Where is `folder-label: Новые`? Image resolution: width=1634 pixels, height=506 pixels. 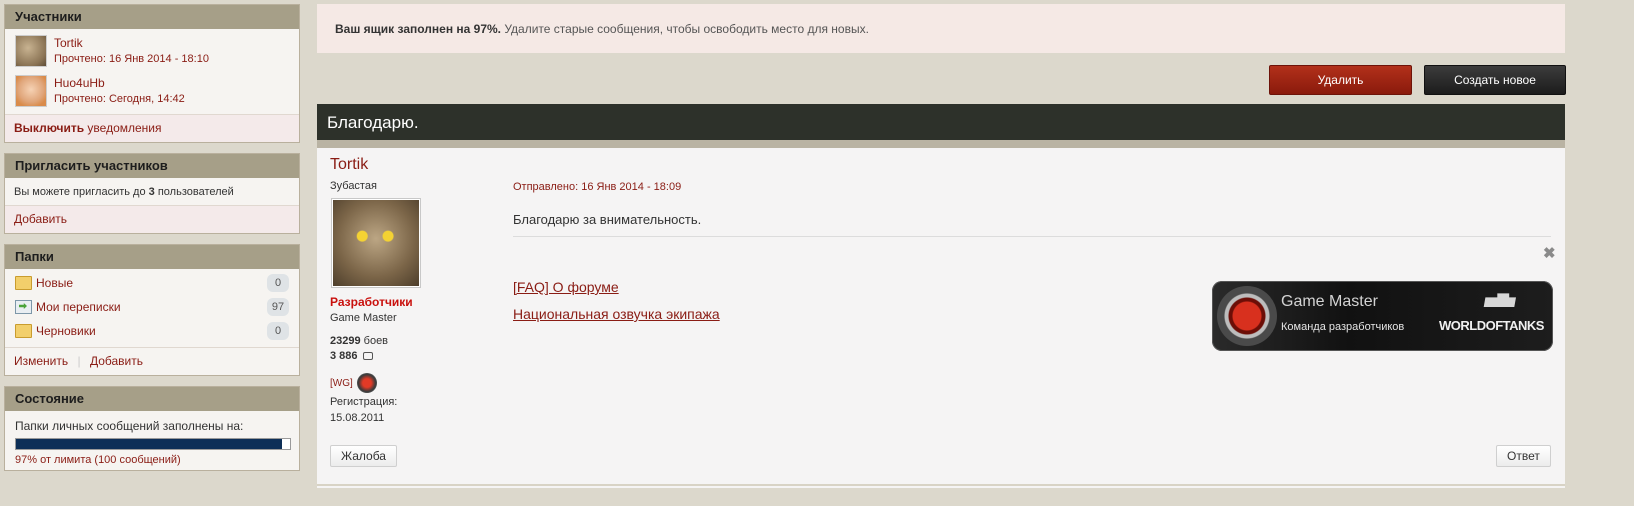
folder-label: Новые is located at coordinates (151, 283).